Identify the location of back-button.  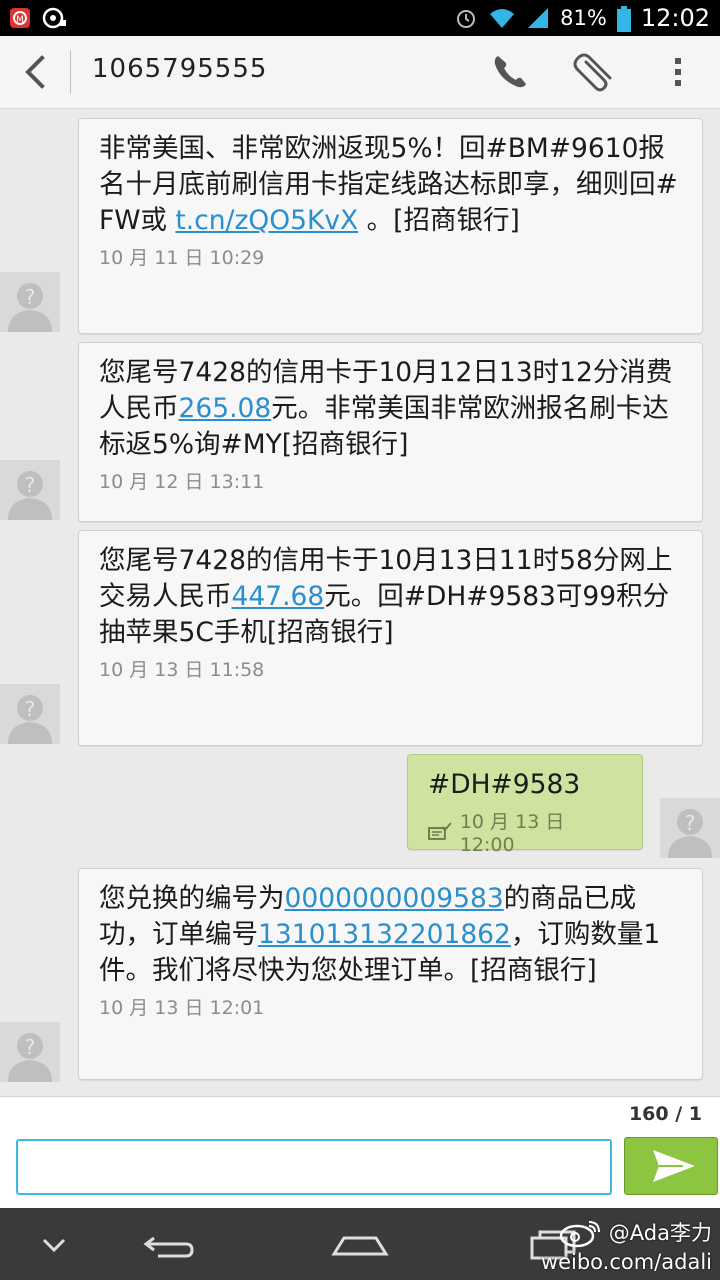
(36, 72).